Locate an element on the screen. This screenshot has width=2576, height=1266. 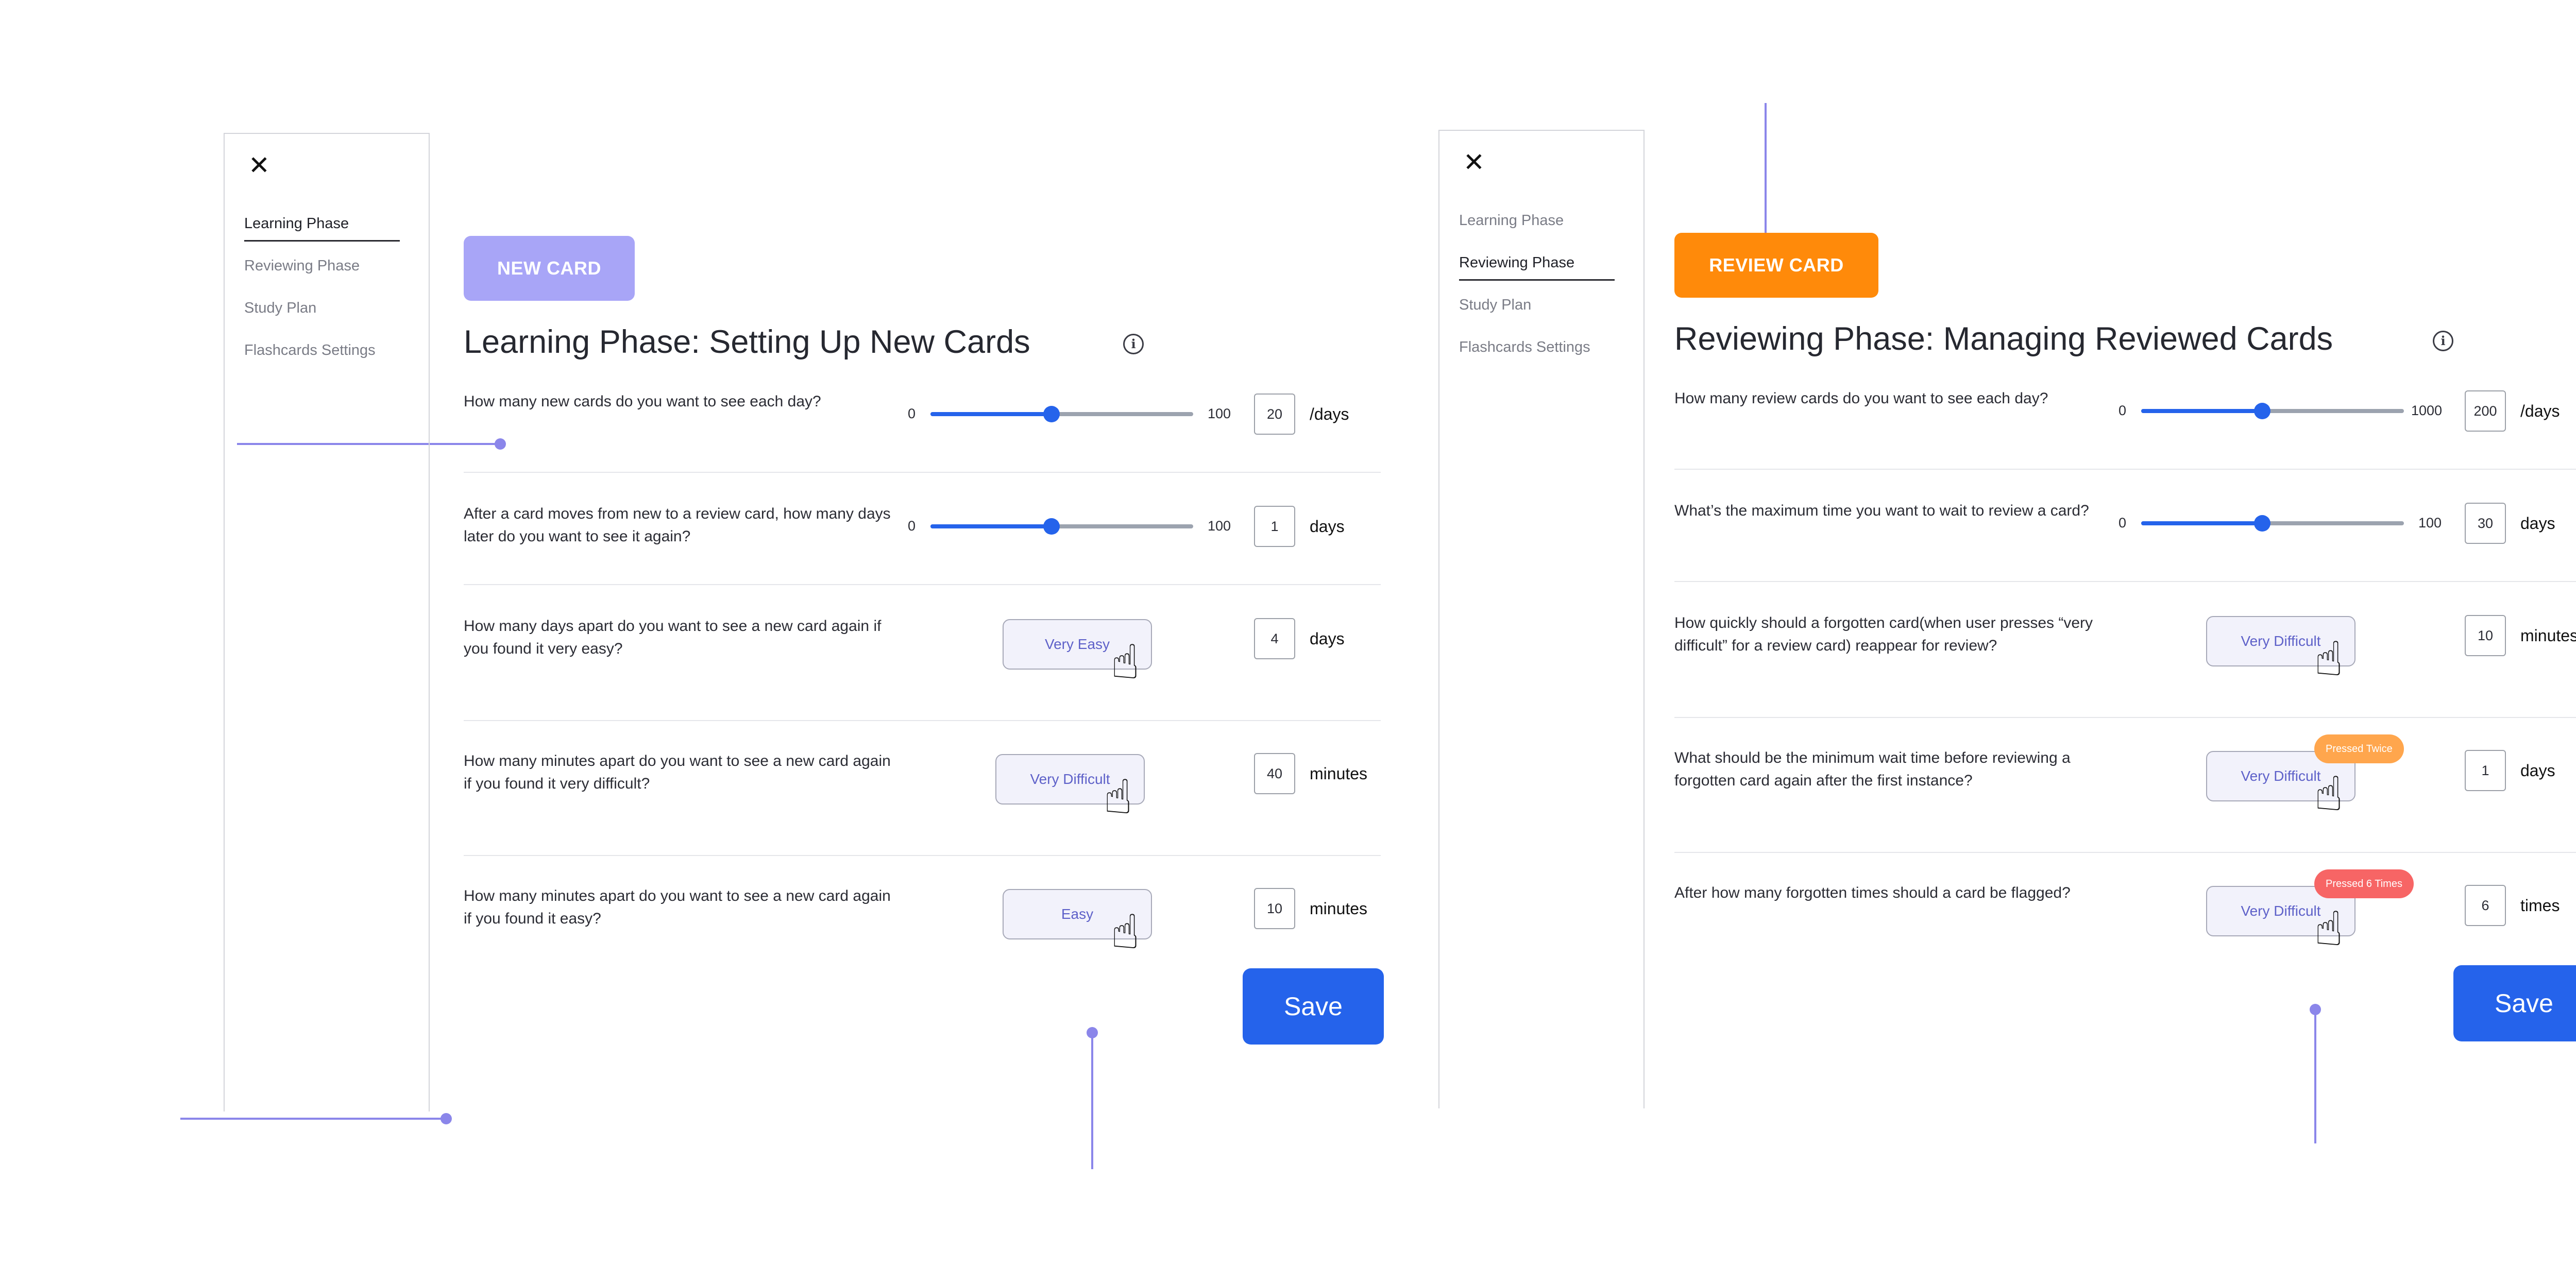
slider-max-label: 1000 is located at coordinates (2427, 410).